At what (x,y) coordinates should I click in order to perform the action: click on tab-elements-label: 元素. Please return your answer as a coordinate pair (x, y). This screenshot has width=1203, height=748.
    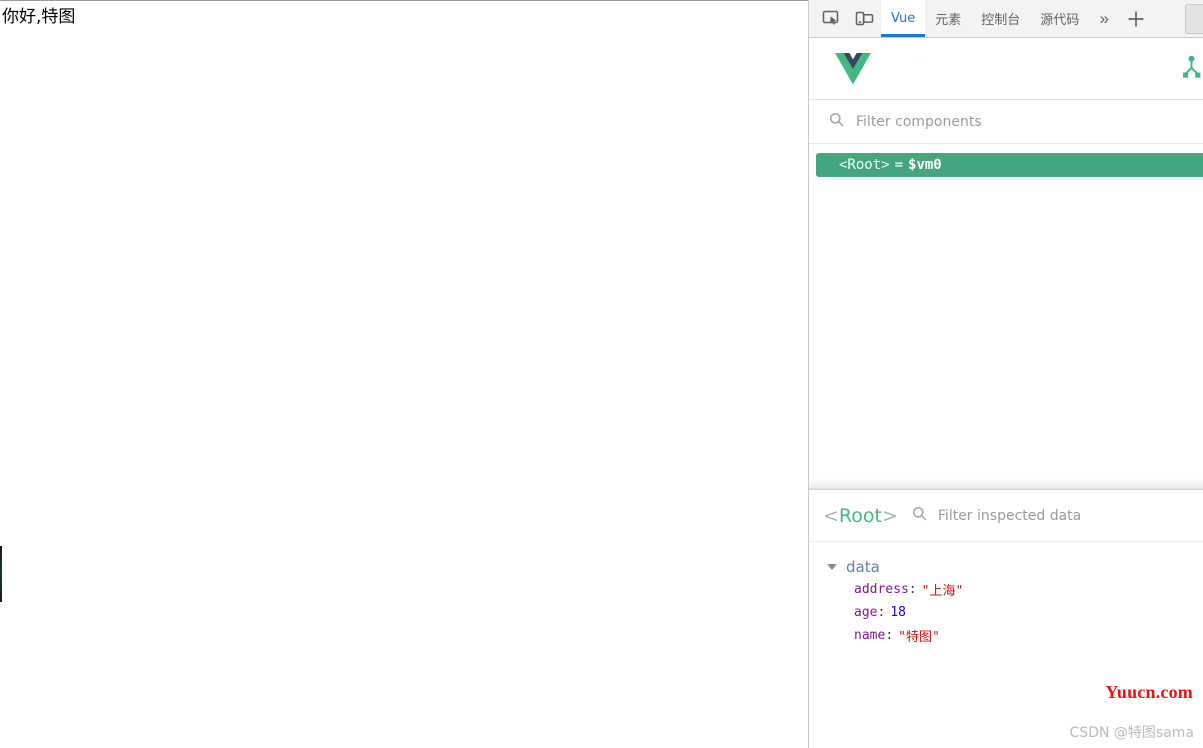
    Looking at the image, I should click on (948, 20).